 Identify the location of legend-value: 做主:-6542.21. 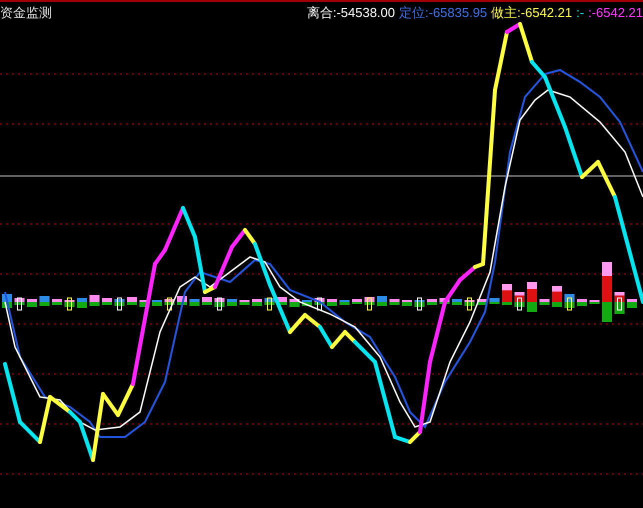
(531, 12).